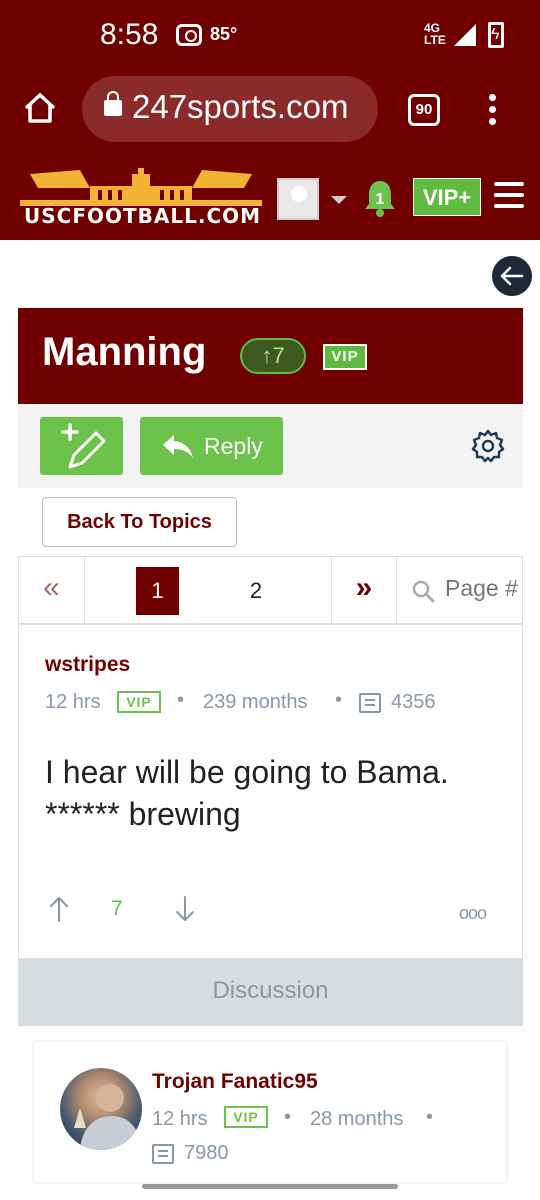 This screenshot has height=1200, width=540. Describe the element at coordinates (40, 108) in the screenshot. I see `home-icon` at that location.